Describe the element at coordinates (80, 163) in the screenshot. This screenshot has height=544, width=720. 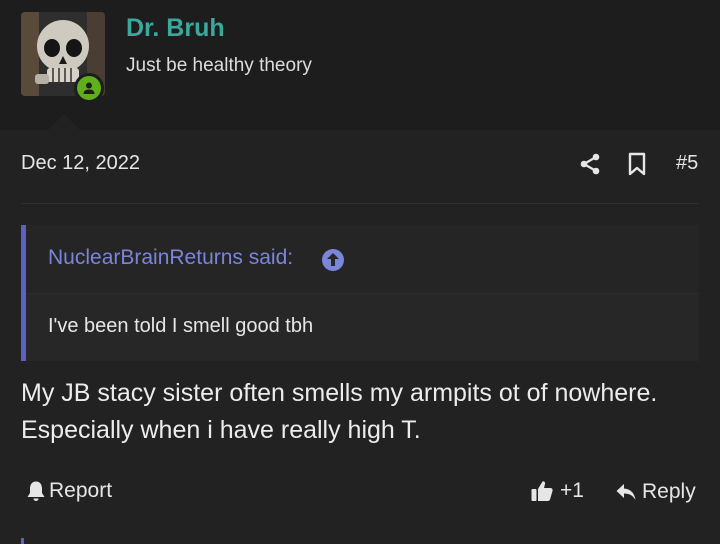
I see `post-date-link: Dec 12, 2022` at that location.